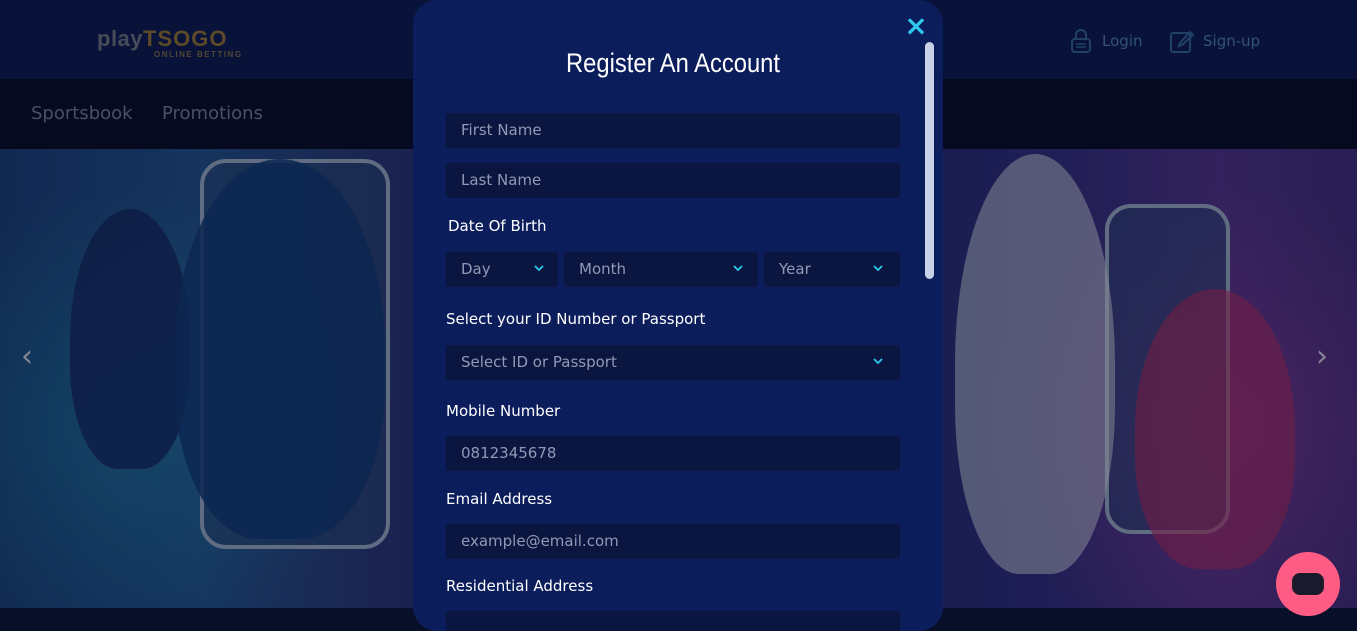  What do you see at coordinates (499, 499) in the screenshot?
I see `email-label: Email Address` at bounding box center [499, 499].